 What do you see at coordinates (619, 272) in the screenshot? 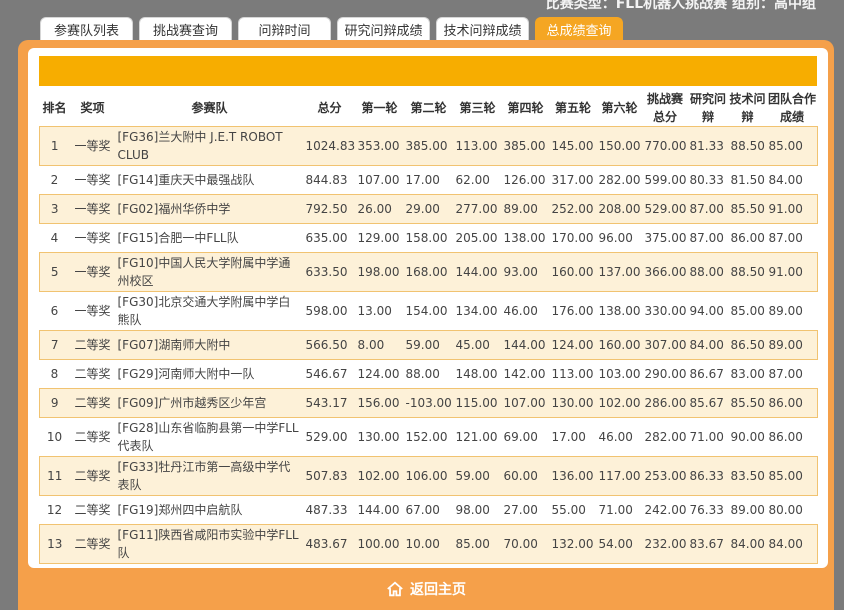
I see `cell-round6: 137.00` at bounding box center [619, 272].